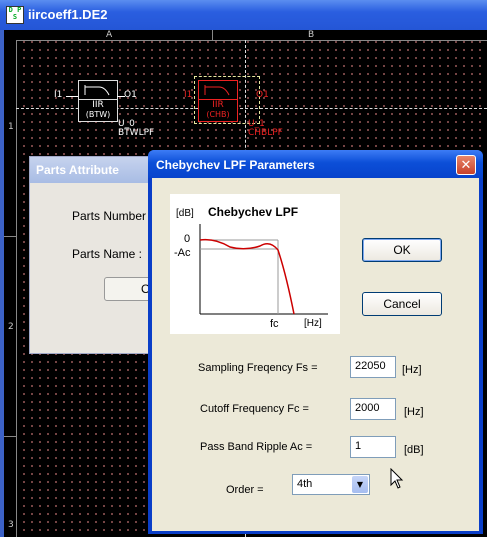  Describe the element at coordinates (360, 484) in the screenshot. I see `chevron-down-icon: ▼` at that location.